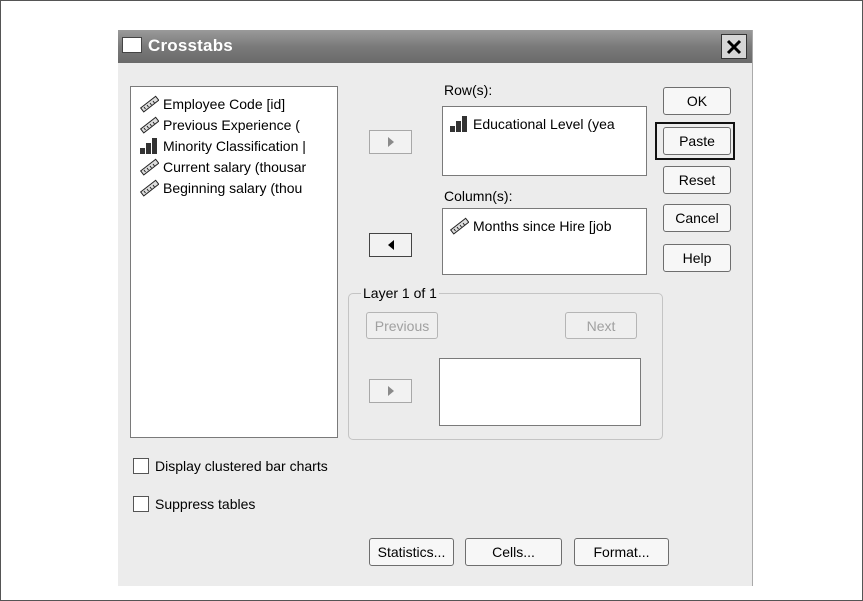 The height and width of the screenshot is (601, 863). What do you see at coordinates (601, 325) in the screenshot?
I see `next-layer-button: Next` at bounding box center [601, 325].